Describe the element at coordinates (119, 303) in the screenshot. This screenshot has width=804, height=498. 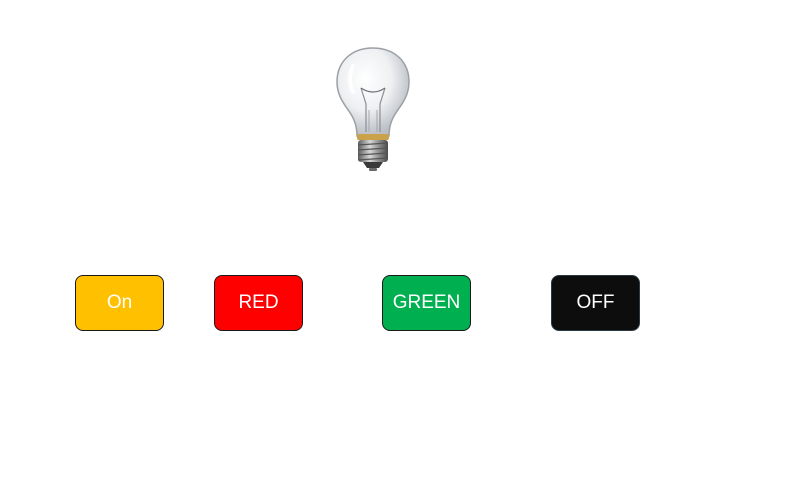
I see `on-button: On` at that location.